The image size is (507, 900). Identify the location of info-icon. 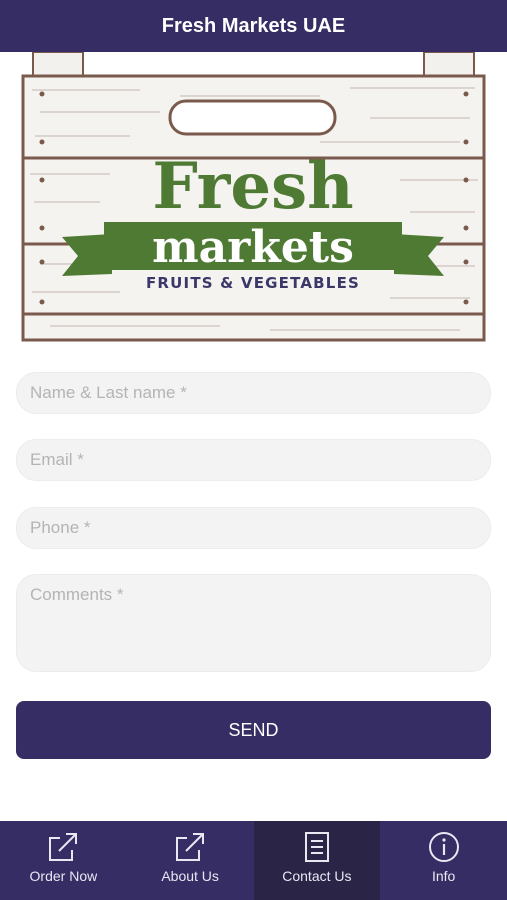
(443, 847).